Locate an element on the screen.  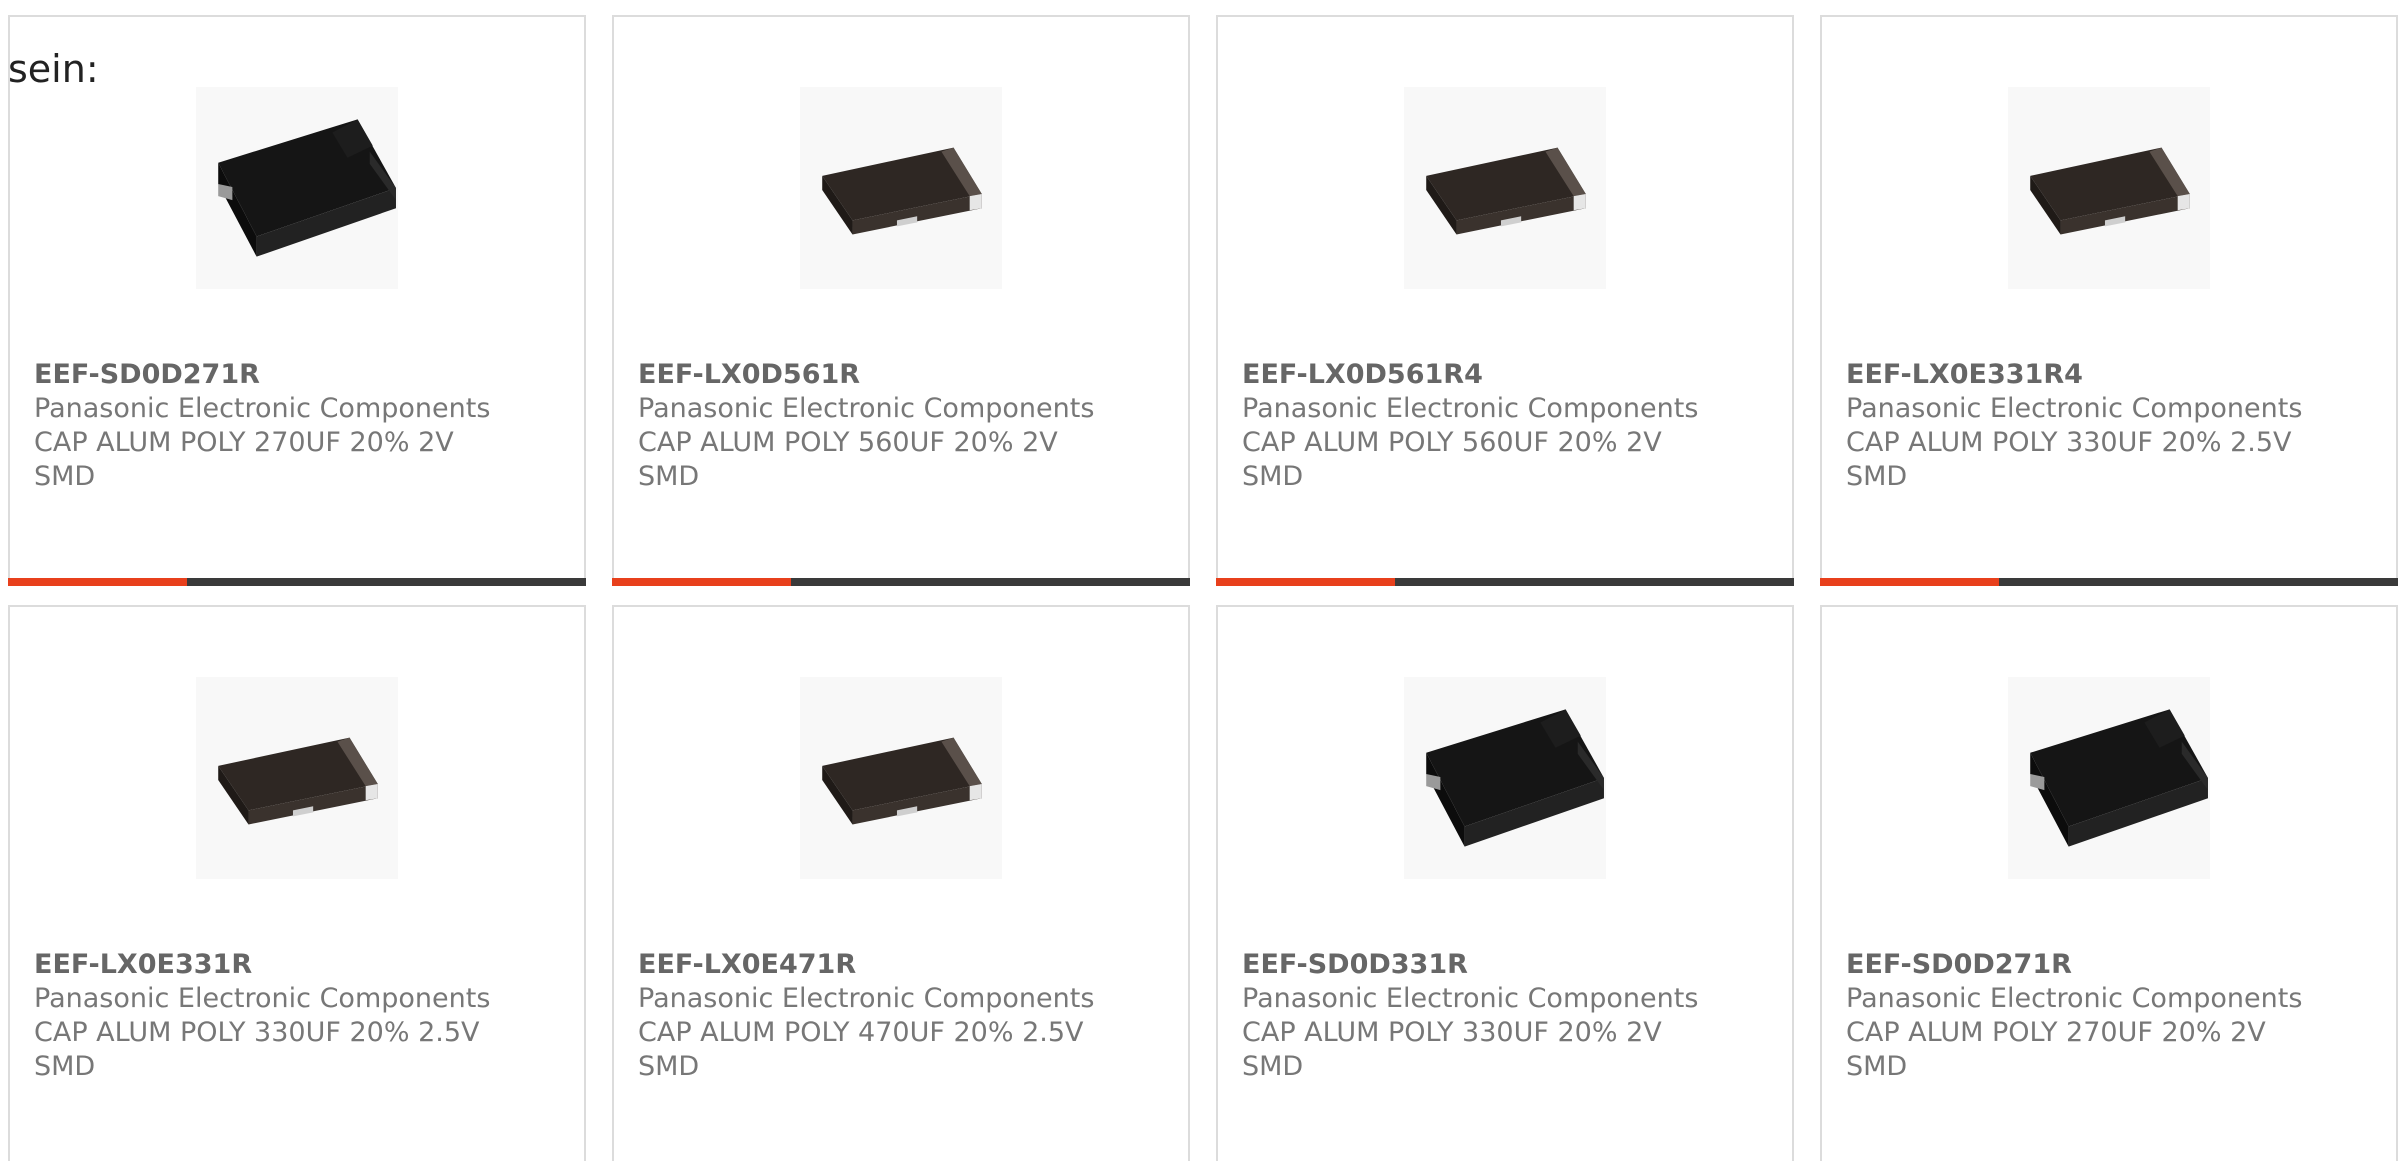
part-number: EEF-SD0D331R is located at coordinates (1507, 965).